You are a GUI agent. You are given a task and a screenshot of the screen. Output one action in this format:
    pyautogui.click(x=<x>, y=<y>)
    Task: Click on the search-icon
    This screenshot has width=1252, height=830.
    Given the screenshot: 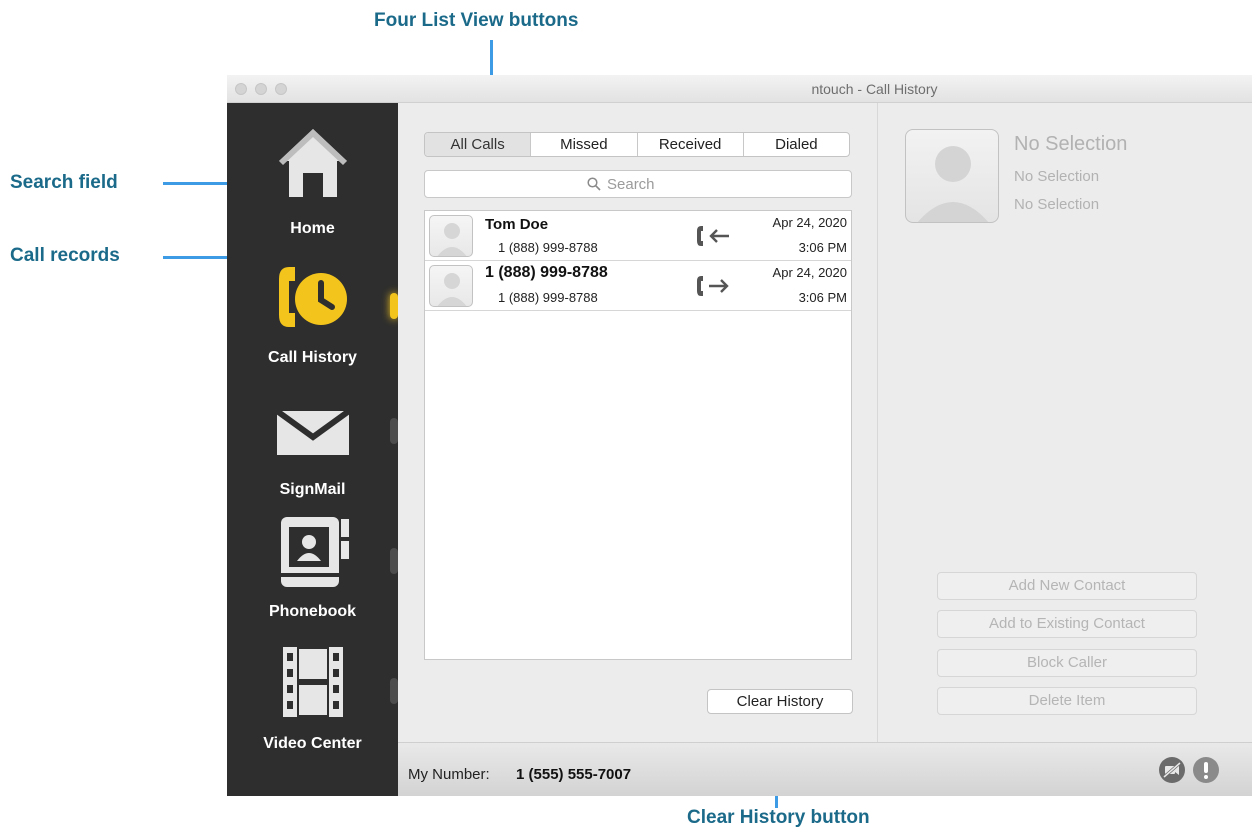 What is the action you would take?
    pyautogui.click(x=594, y=184)
    